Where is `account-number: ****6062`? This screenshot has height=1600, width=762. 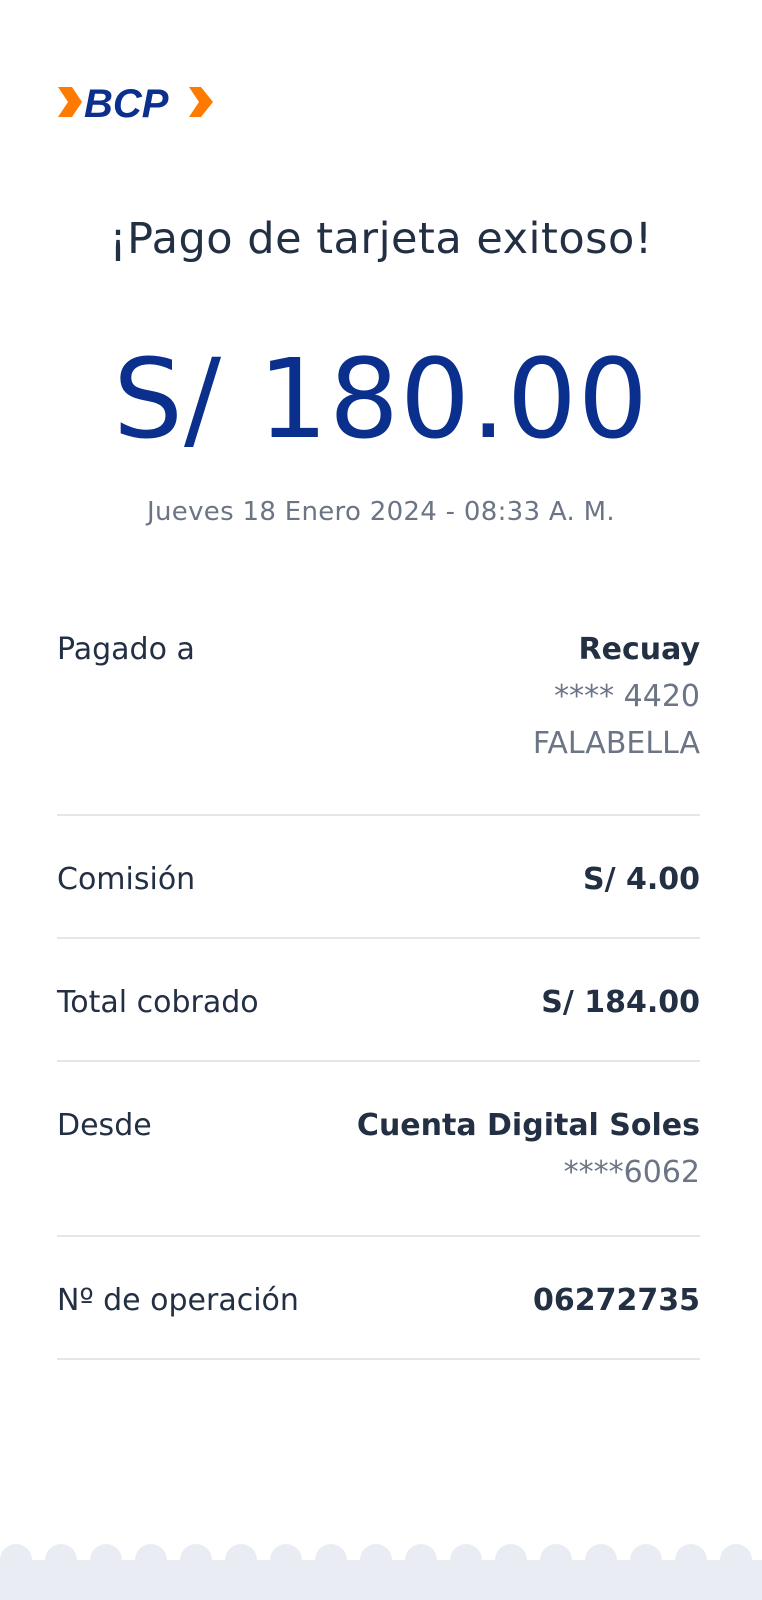 account-number: ****6062 is located at coordinates (631, 1172).